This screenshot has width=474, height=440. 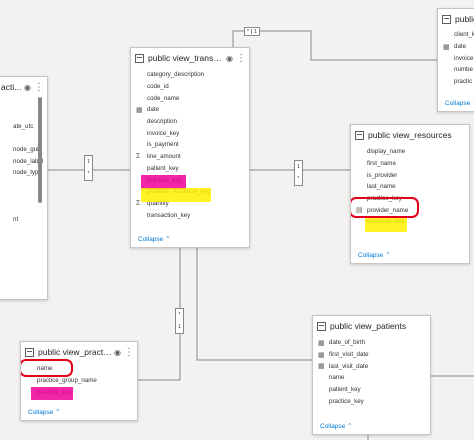 What do you see at coordinates (190, 87) in the screenshot?
I see `field-row: code_id` at bounding box center [190, 87].